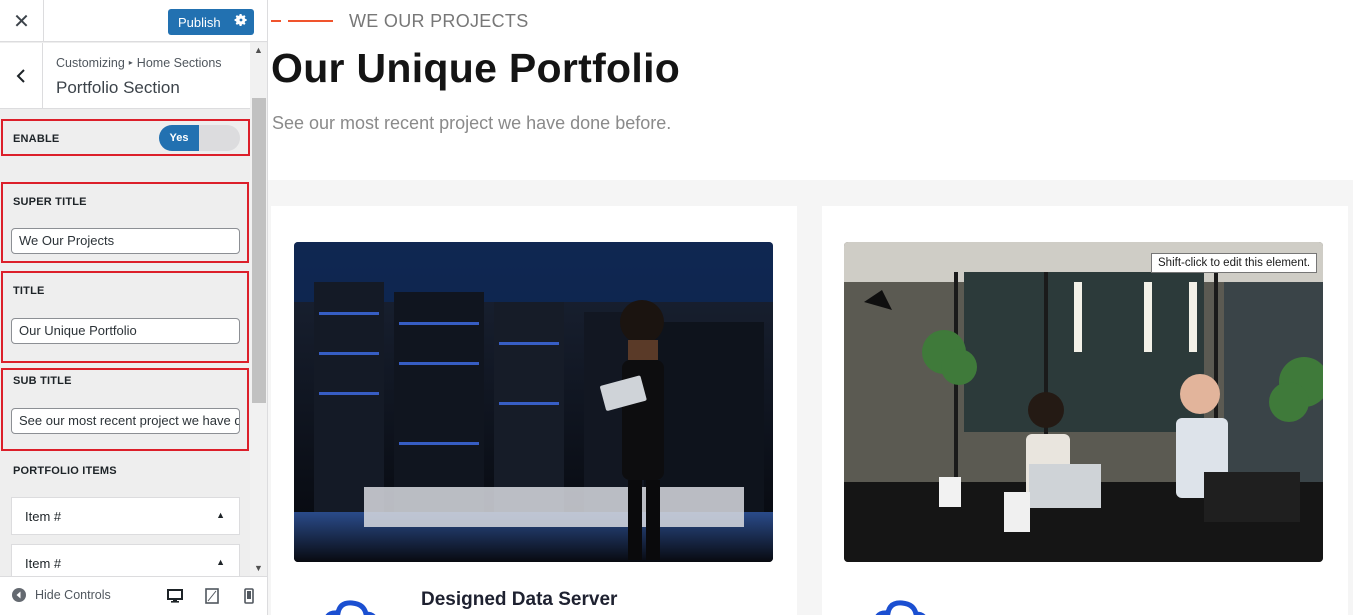  What do you see at coordinates (50, 202) in the screenshot?
I see `super-title-label: SUPER TITLE` at bounding box center [50, 202].